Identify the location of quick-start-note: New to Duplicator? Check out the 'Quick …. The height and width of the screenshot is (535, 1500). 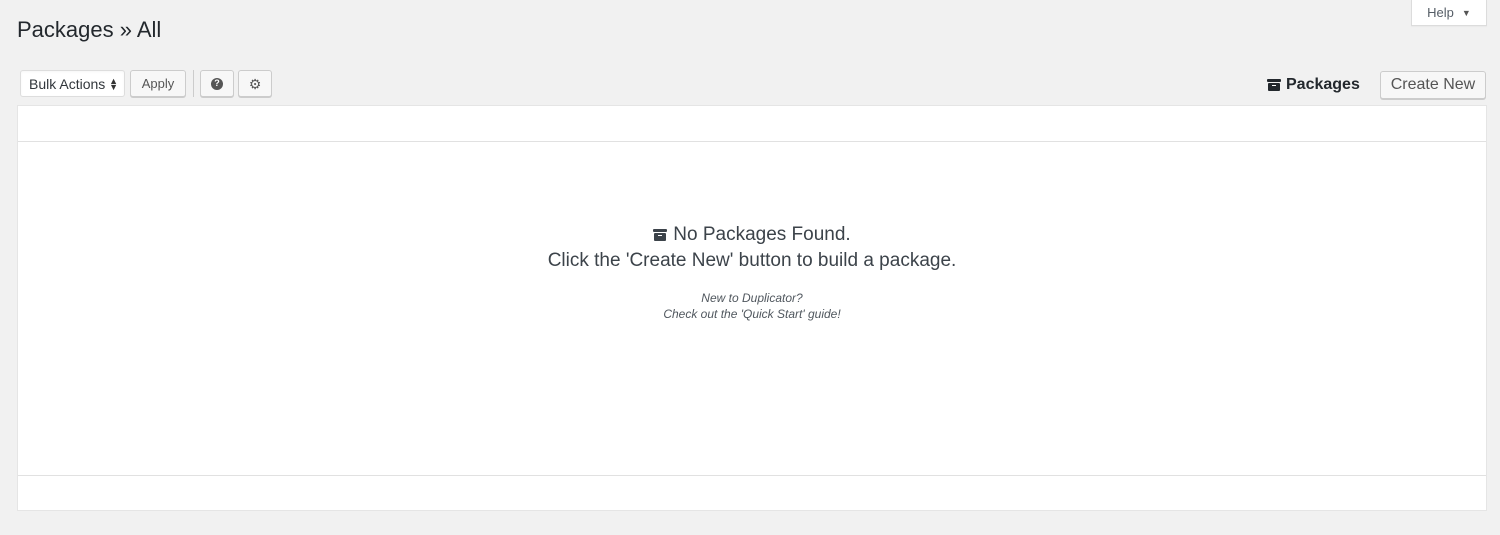
(752, 306).